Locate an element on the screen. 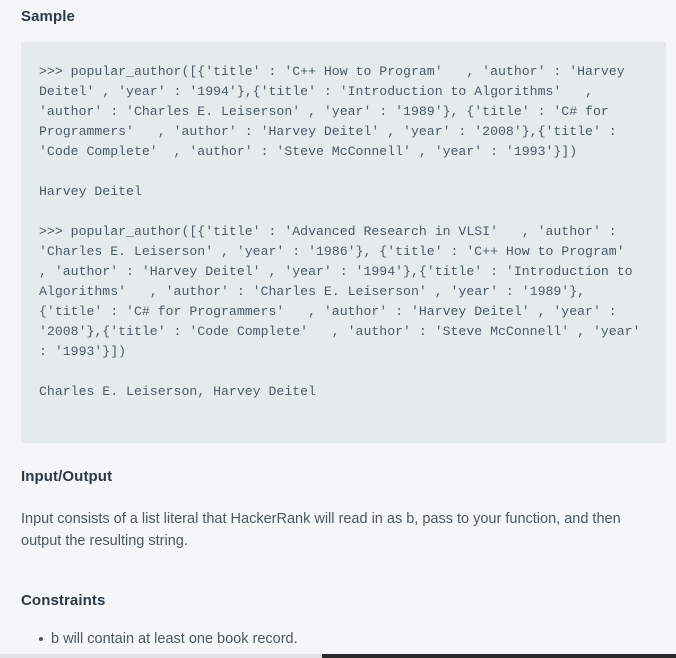  sample-output-one: Harvey Deitel is located at coordinates (90, 191).